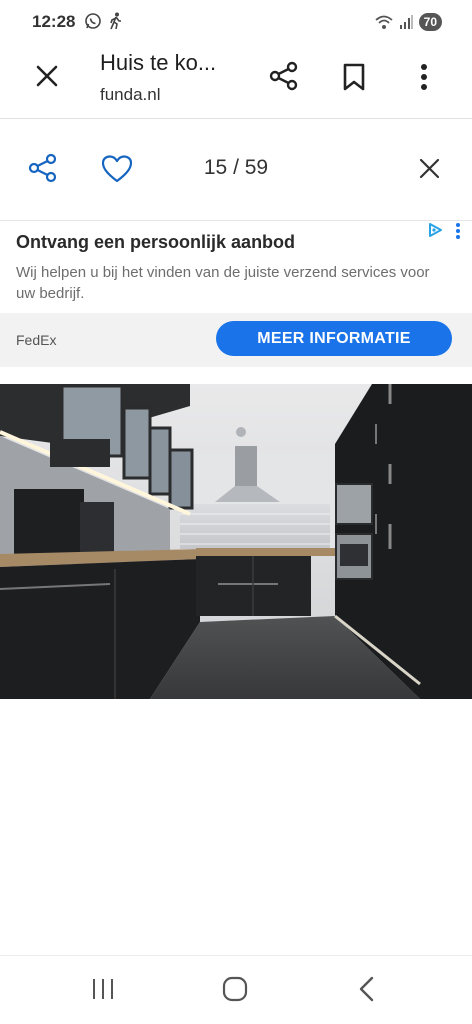 This screenshot has height=1024, width=472. What do you see at coordinates (236, 118) in the screenshot?
I see `top-bar-divider` at bounding box center [236, 118].